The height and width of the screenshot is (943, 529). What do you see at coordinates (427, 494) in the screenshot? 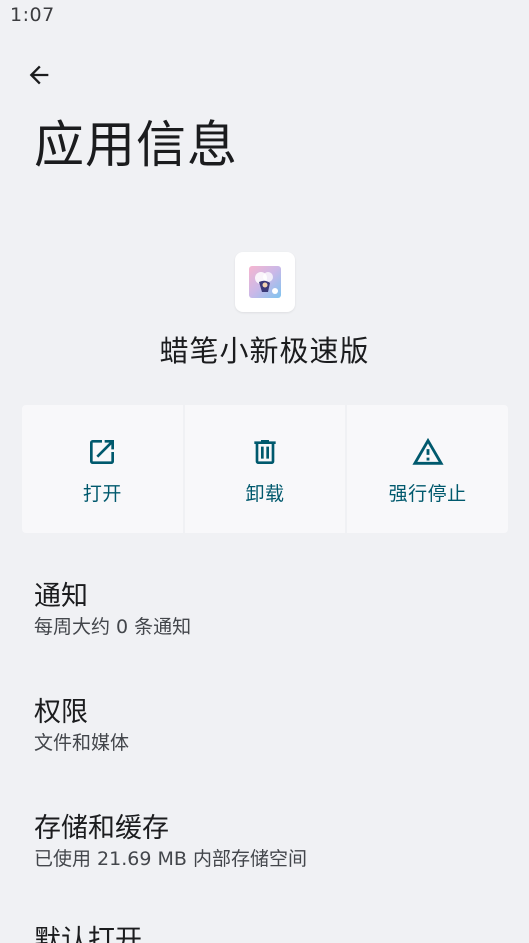
I see `force-stop-label: 强行停止` at bounding box center [427, 494].